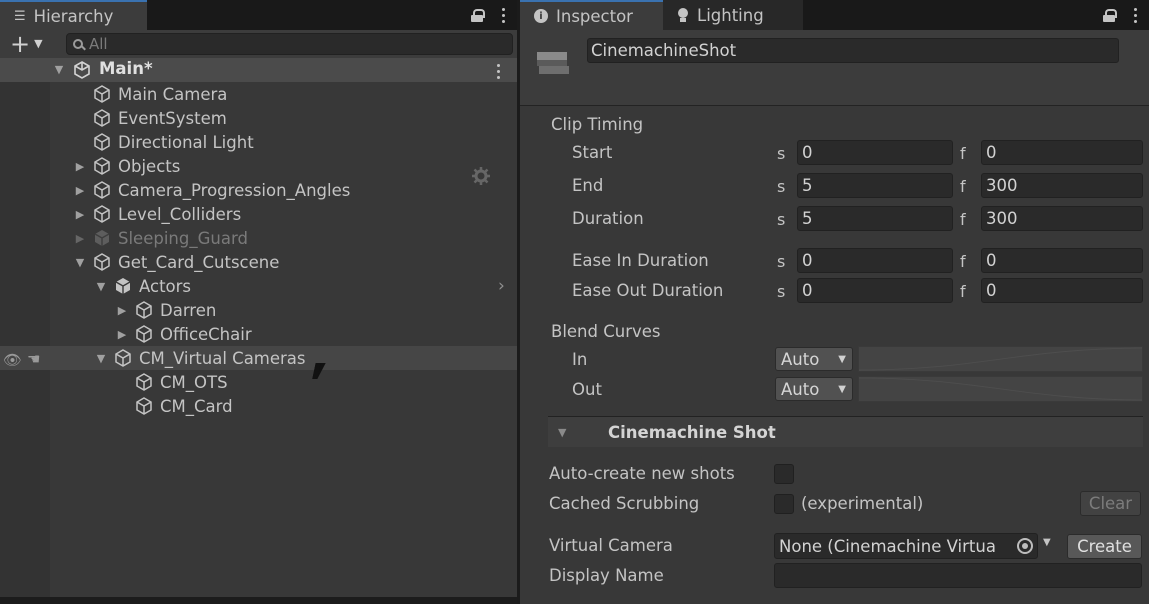  I want to click on tab-lighting: Lighting, so click(733, 15).